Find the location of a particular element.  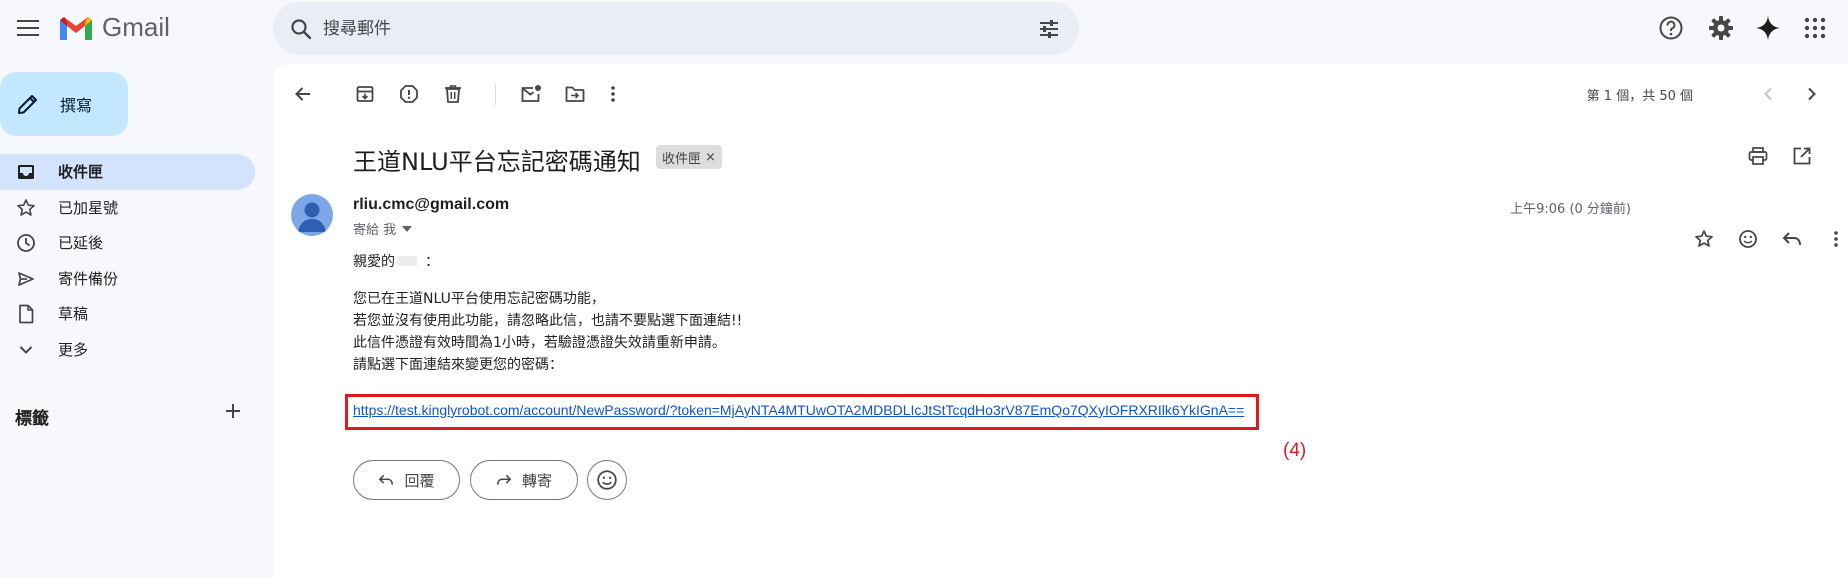

draft-icon is located at coordinates (26, 314).